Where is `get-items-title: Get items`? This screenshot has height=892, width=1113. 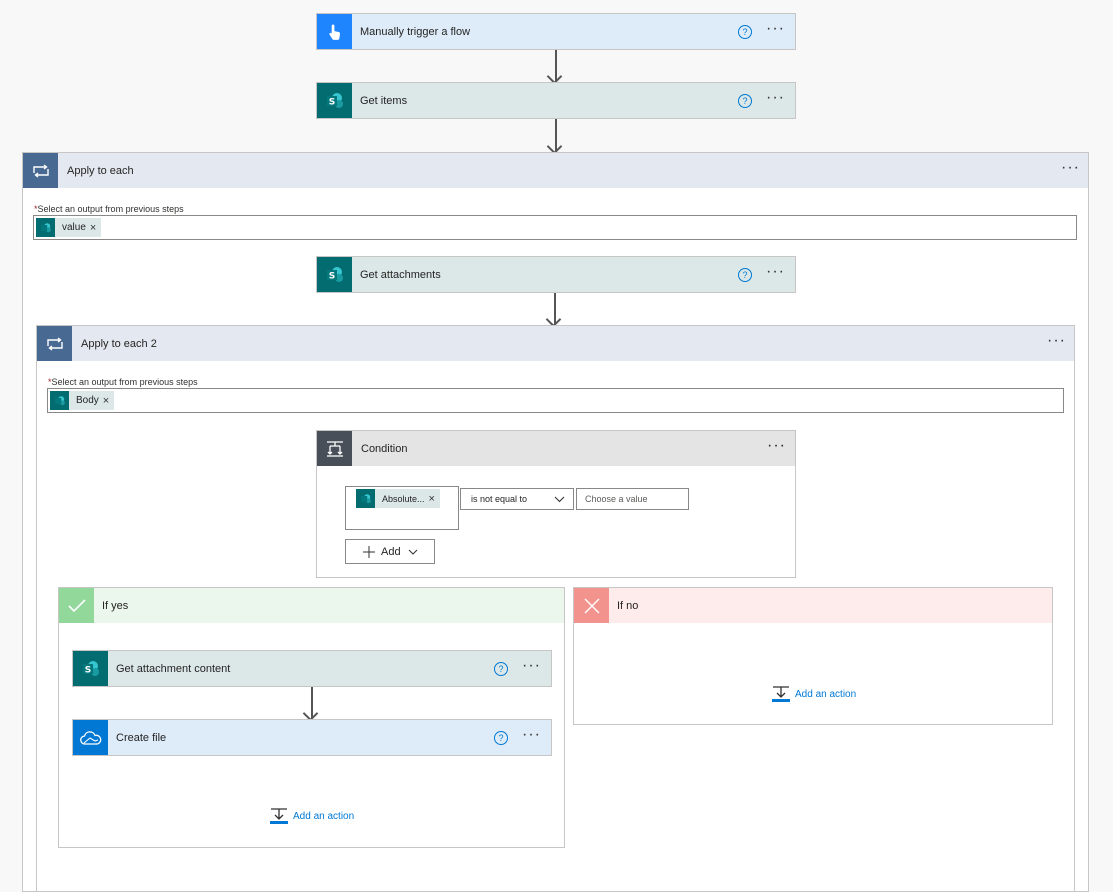
get-items-title: Get items is located at coordinates (384, 100).